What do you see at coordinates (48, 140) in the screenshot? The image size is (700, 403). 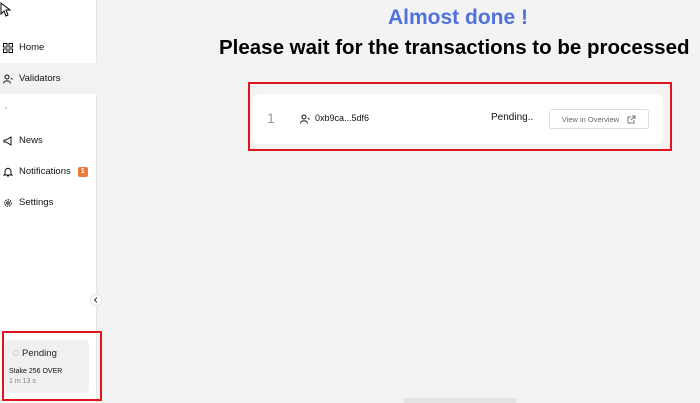 I see `sidebar-item-news: News` at bounding box center [48, 140].